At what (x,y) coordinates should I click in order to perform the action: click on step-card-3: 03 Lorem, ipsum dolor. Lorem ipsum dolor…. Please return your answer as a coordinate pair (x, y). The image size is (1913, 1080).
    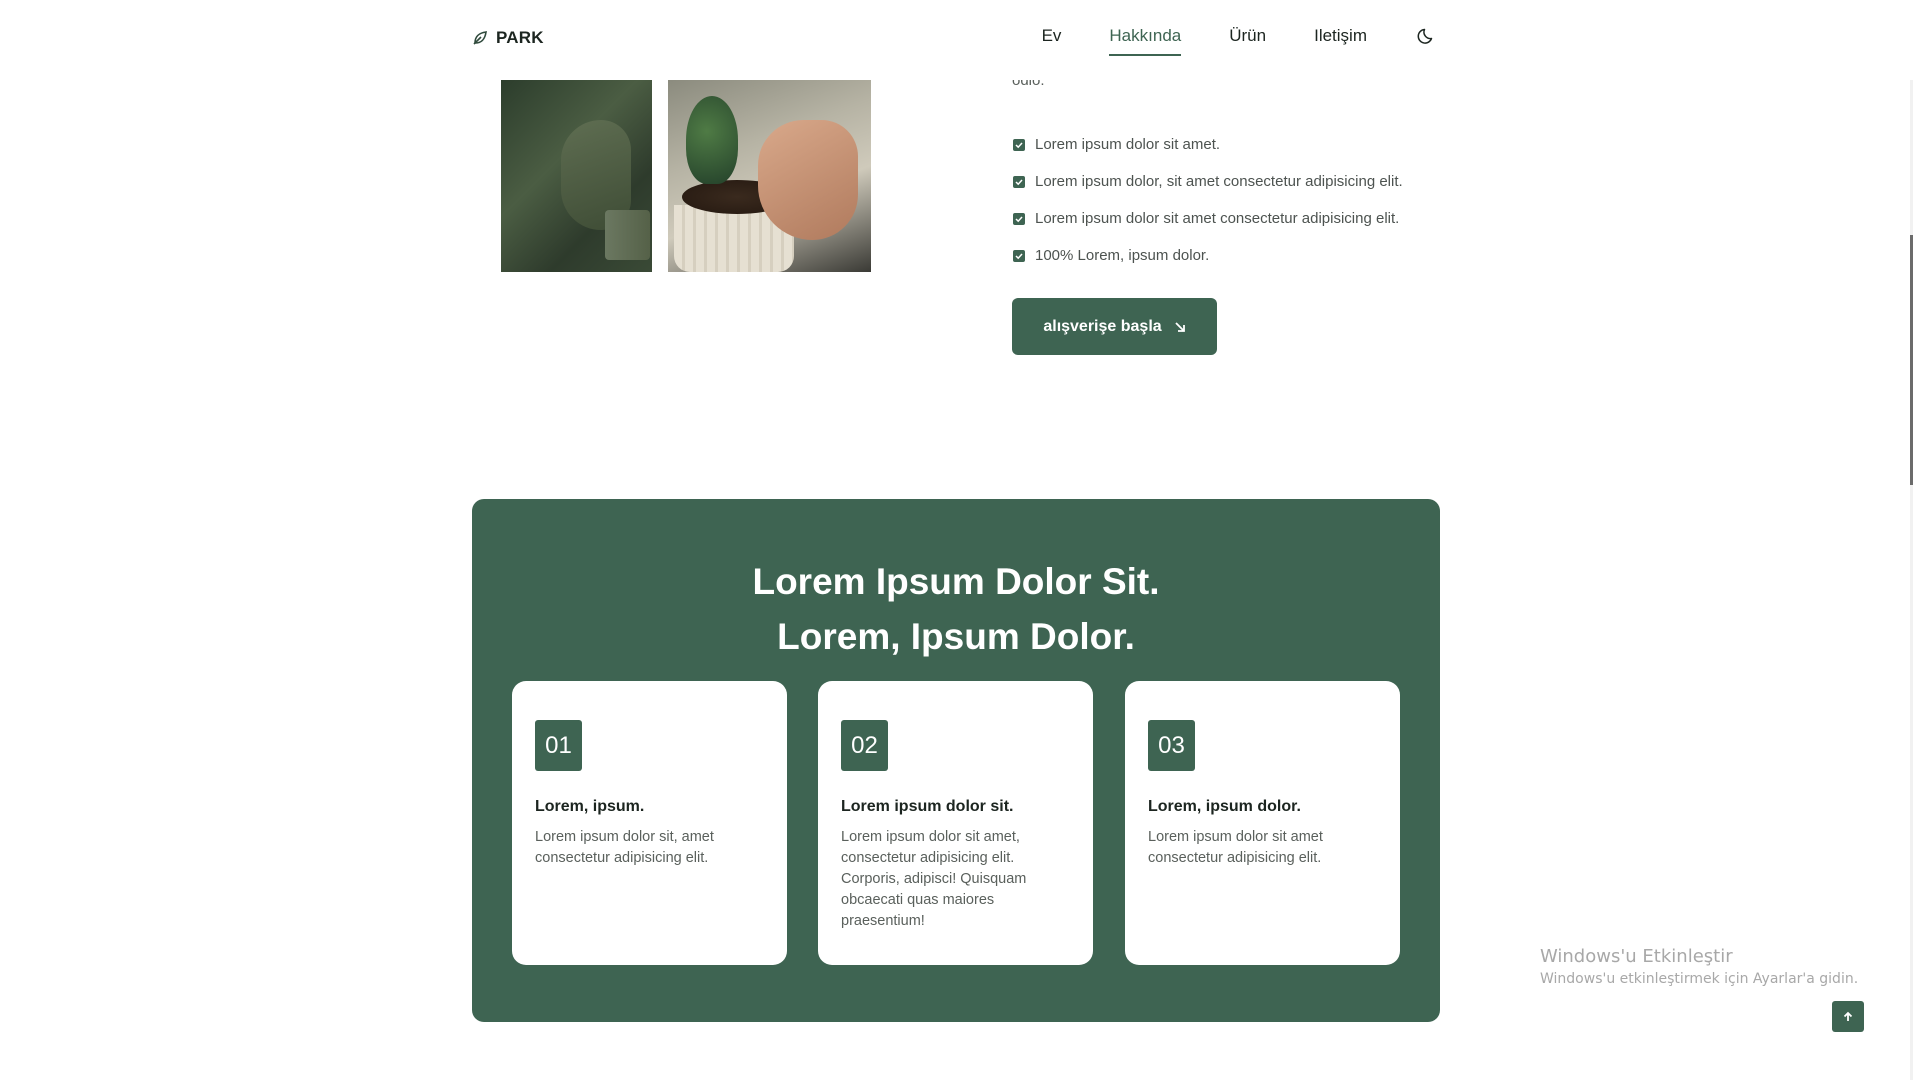
    Looking at the image, I should click on (1262, 823).